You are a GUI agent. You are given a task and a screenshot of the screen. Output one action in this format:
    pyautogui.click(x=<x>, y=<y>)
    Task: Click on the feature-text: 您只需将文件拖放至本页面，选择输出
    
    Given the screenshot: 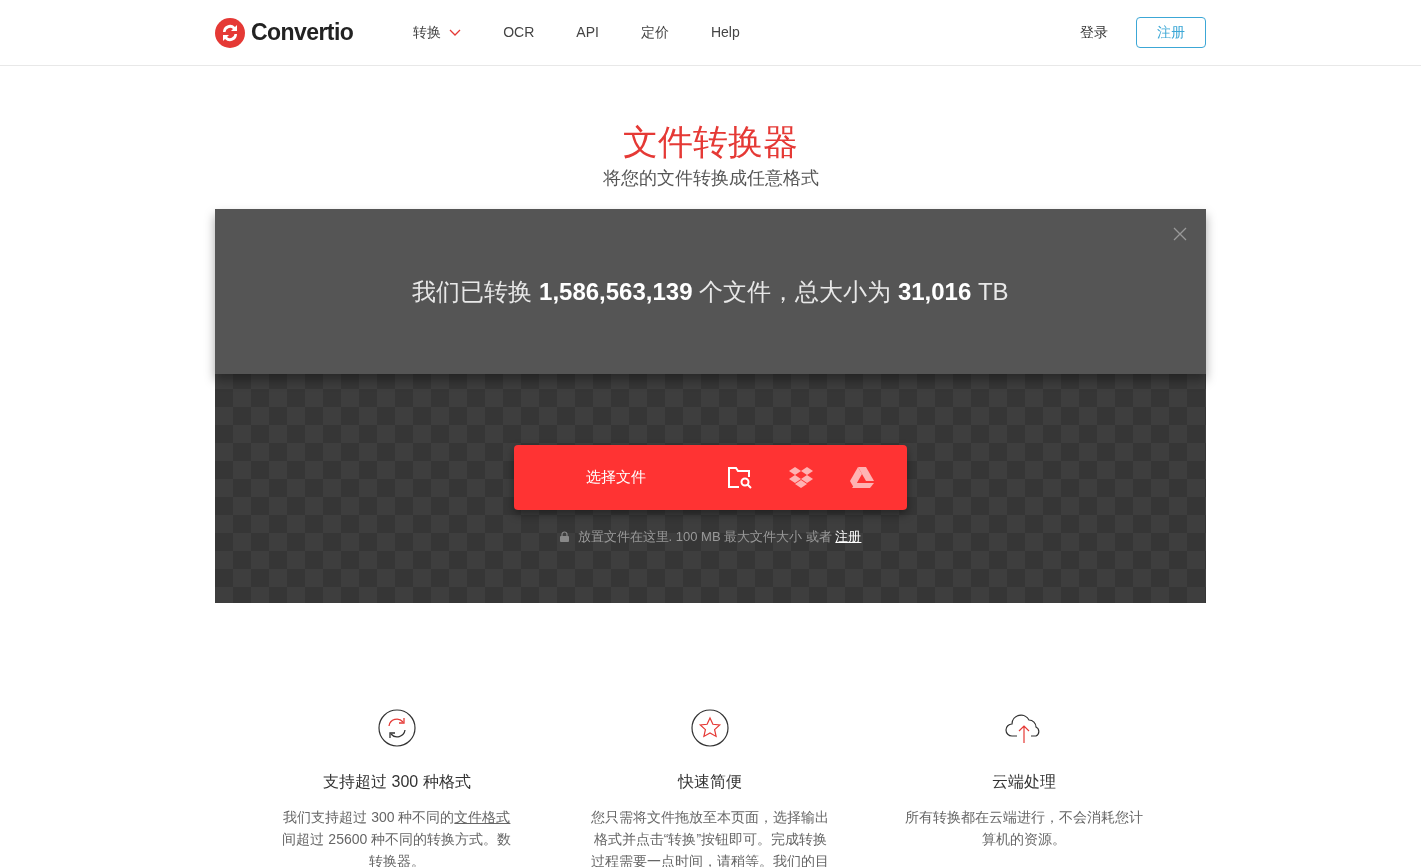 What is the action you would take?
    pyautogui.click(x=710, y=817)
    